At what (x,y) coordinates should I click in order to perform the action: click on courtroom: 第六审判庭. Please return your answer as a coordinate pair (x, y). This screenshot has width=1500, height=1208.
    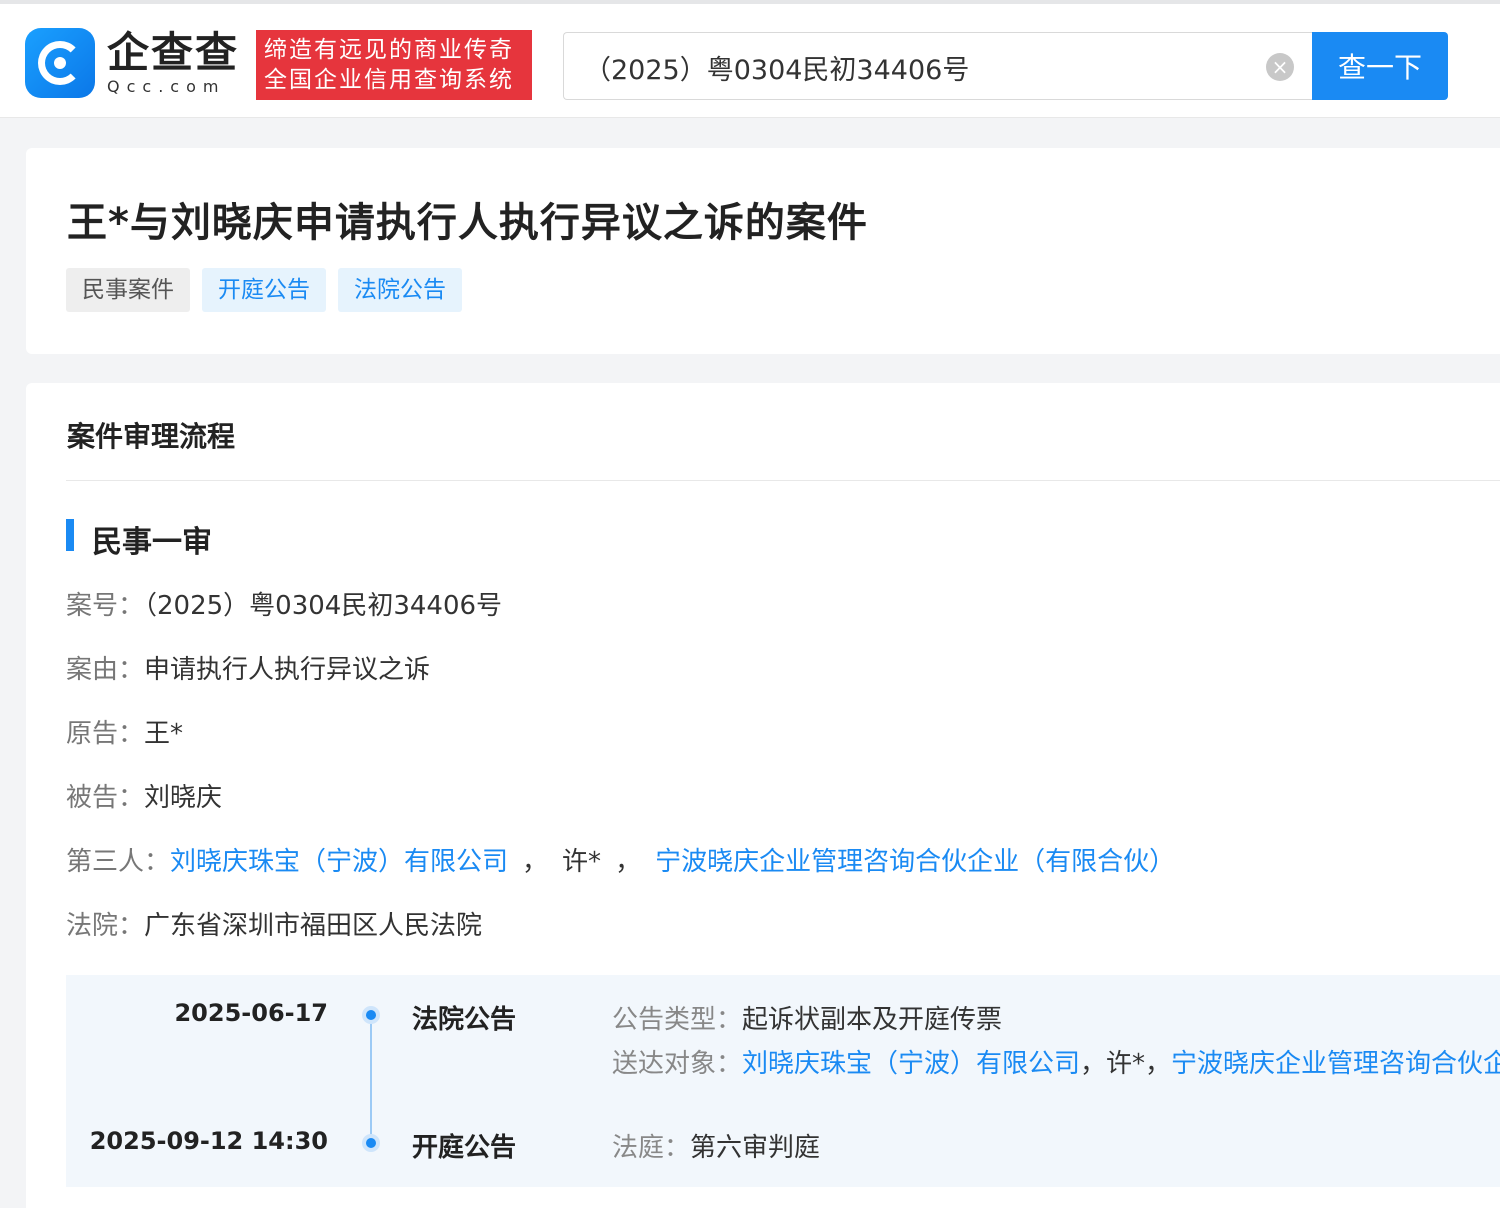
    Looking at the image, I should click on (755, 1148).